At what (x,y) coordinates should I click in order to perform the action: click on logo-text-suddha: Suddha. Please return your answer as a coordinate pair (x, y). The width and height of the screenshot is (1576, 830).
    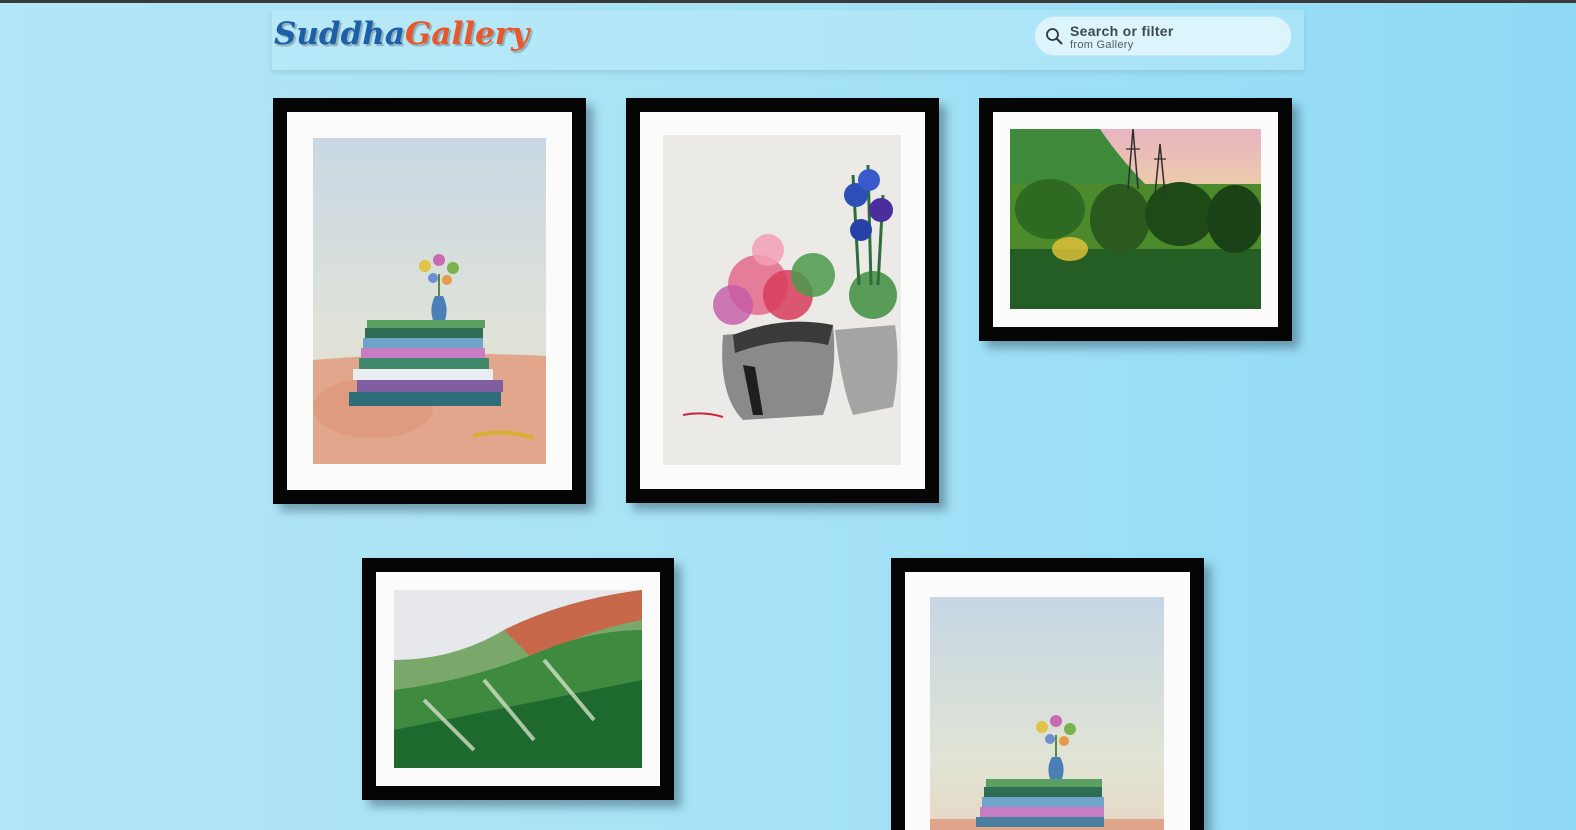
    Looking at the image, I should click on (339, 34).